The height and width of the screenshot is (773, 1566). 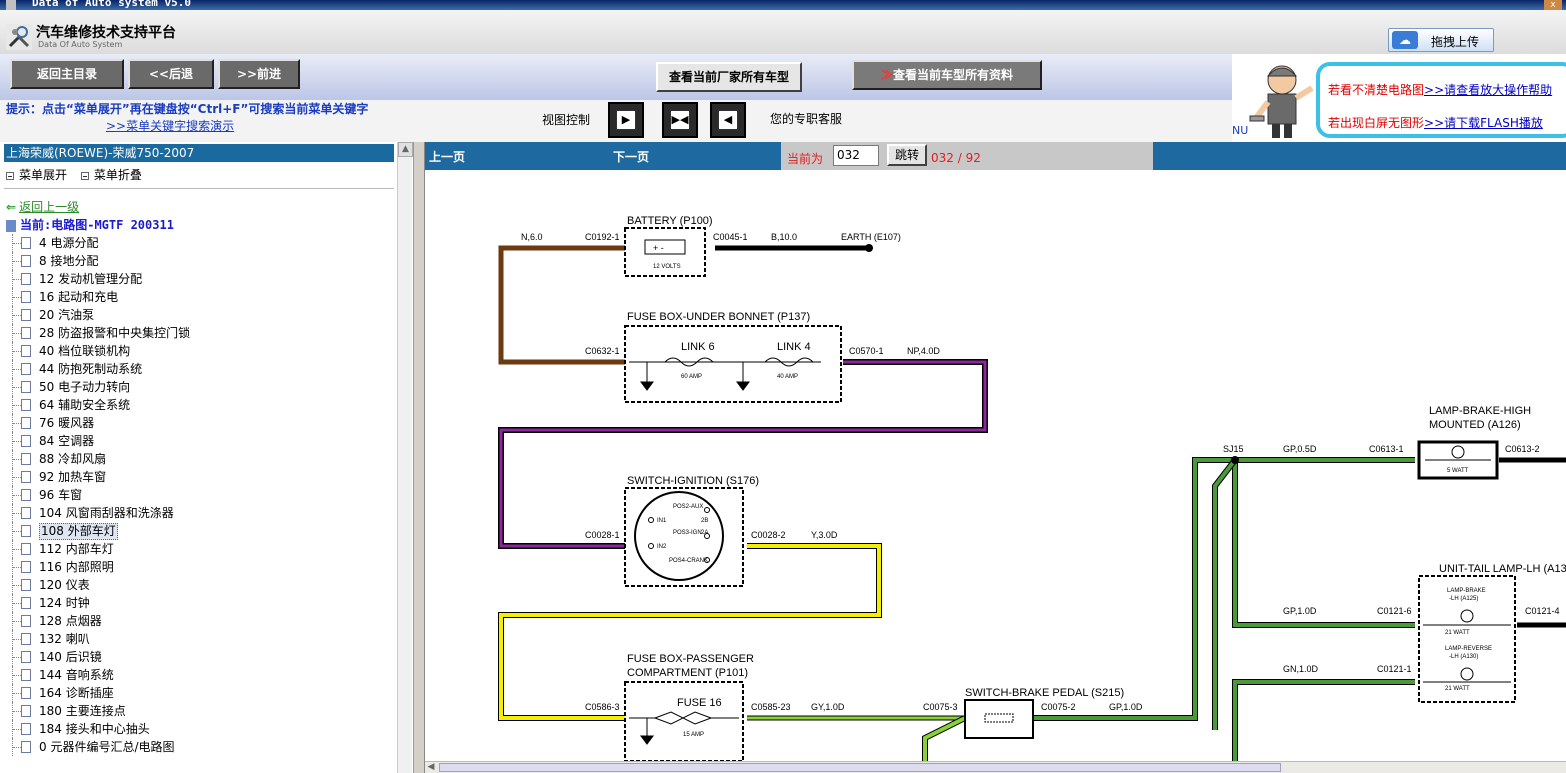 What do you see at coordinates (201, 657) in the screenshot?
I see `tree-item: 140 后识镜` at bounding box center [201, 657].